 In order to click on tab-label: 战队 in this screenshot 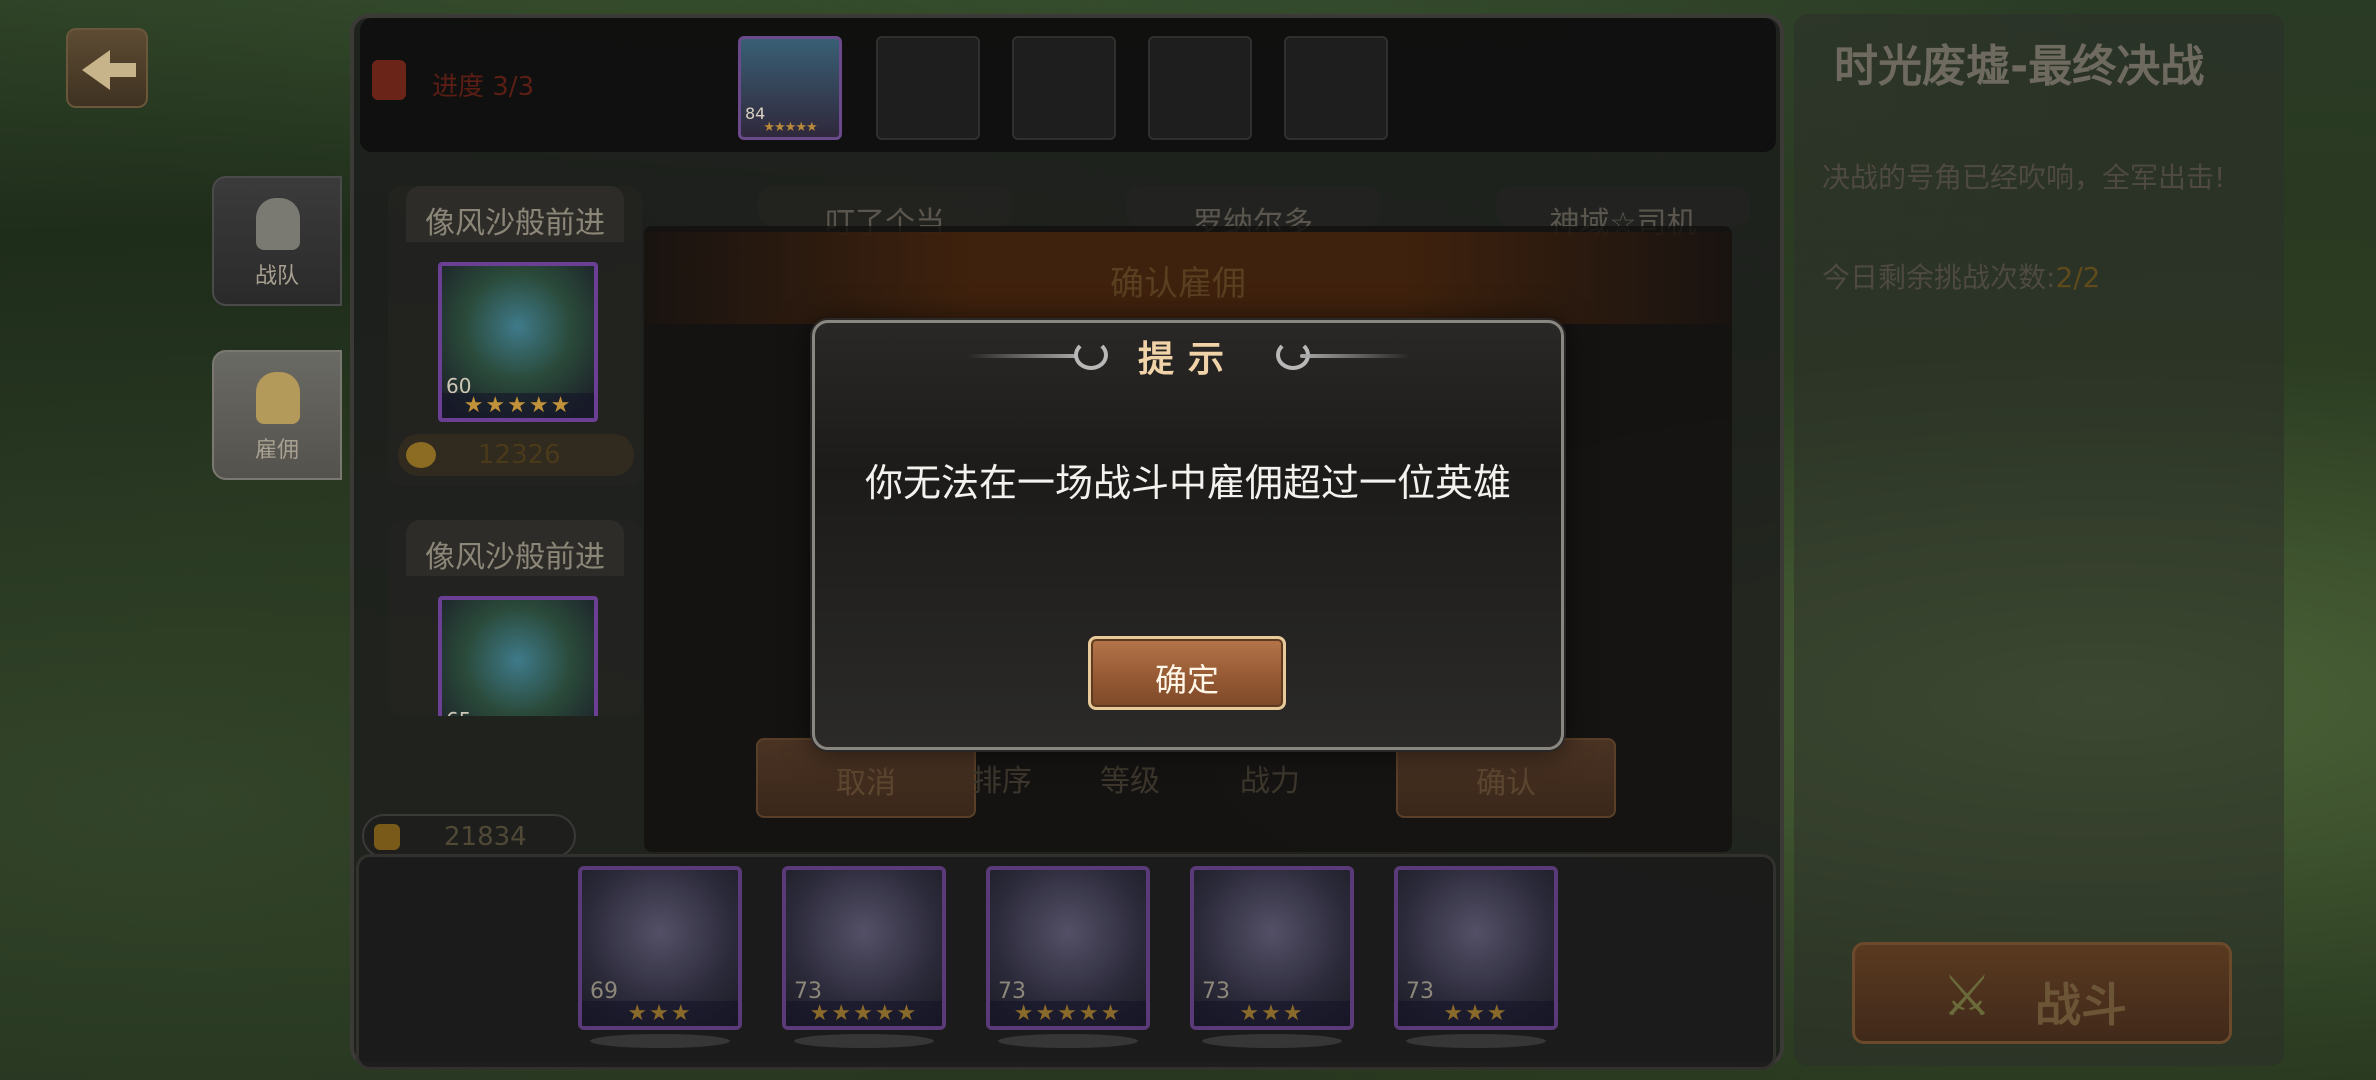, I will do `click(276, 276)`.